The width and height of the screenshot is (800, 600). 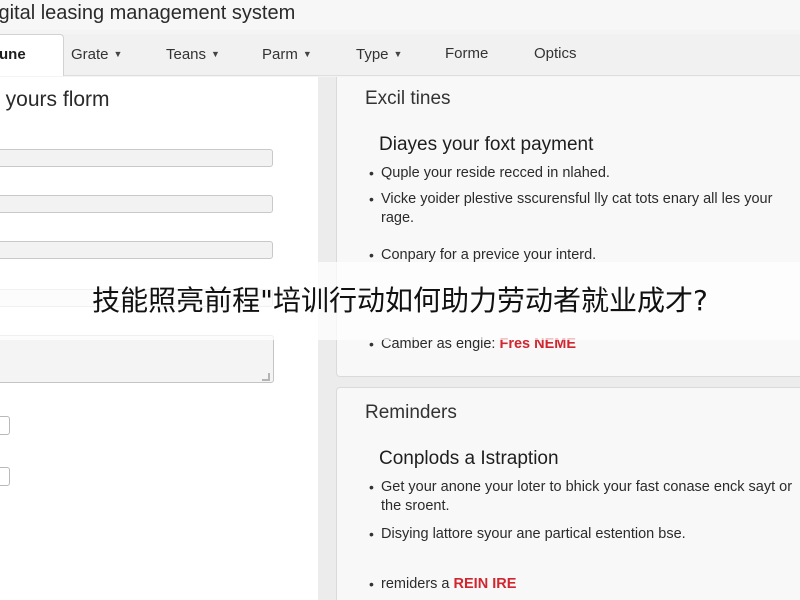 I want to click on nav-tab-label: Parm, so click(x=280, y=54).